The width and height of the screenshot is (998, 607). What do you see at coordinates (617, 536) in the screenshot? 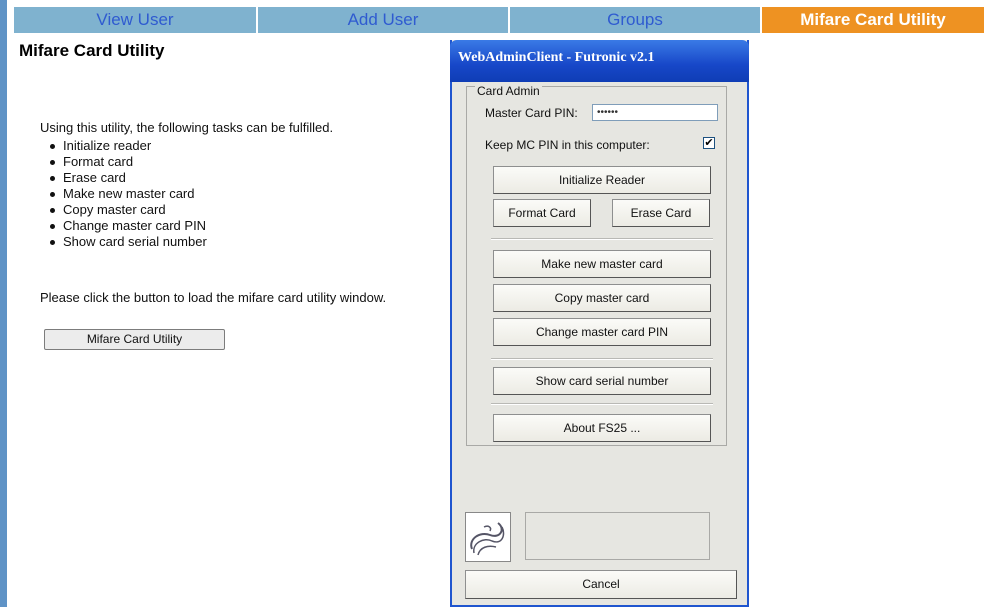
I see `status-display` at bounding box center [617, 536].